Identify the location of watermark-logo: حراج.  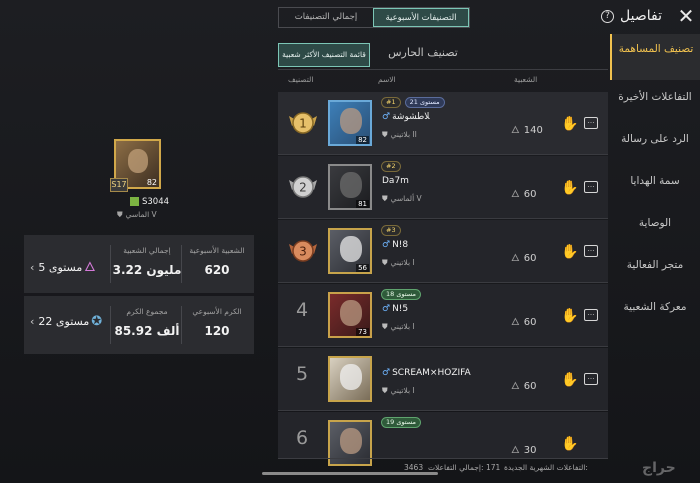
(659, 468).